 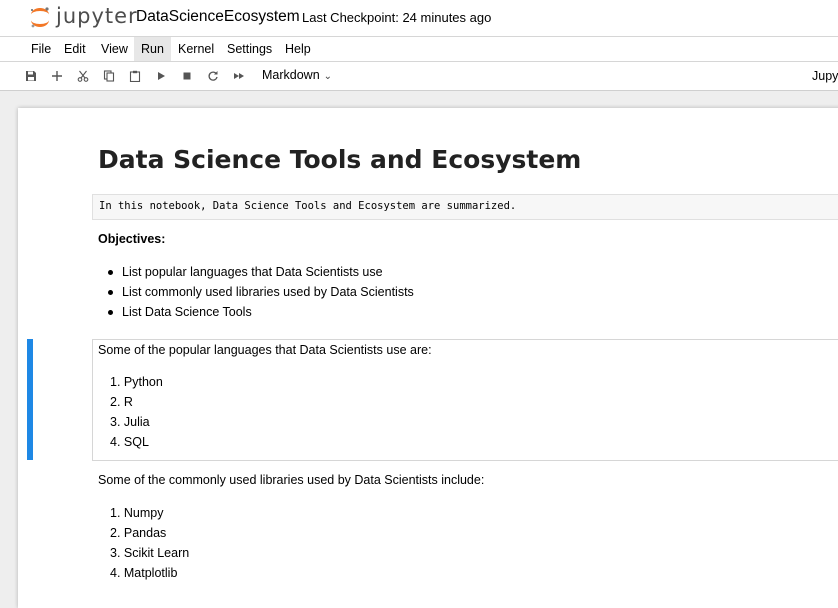 What do you see at coordinates (340, 159) in the screenshot?
I see `notebook-title: Data Science Tools and Ecosystem` at bounding box center [340, 159].